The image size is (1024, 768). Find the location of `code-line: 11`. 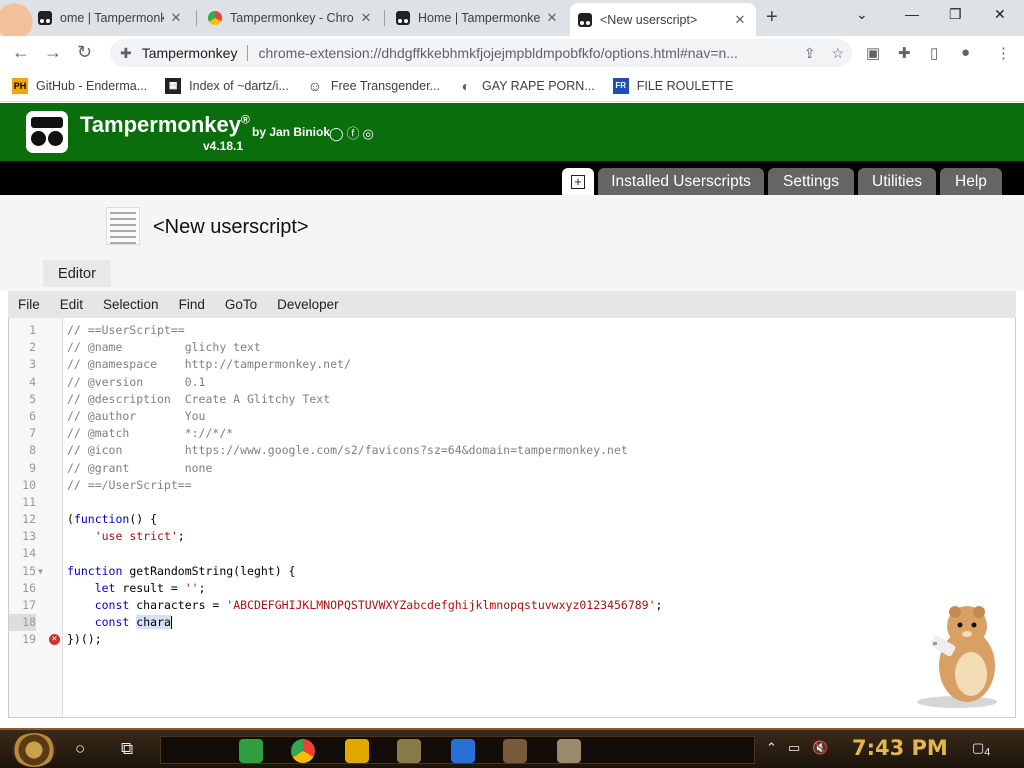

code-line: 11 is located at coordinates (512, 502).